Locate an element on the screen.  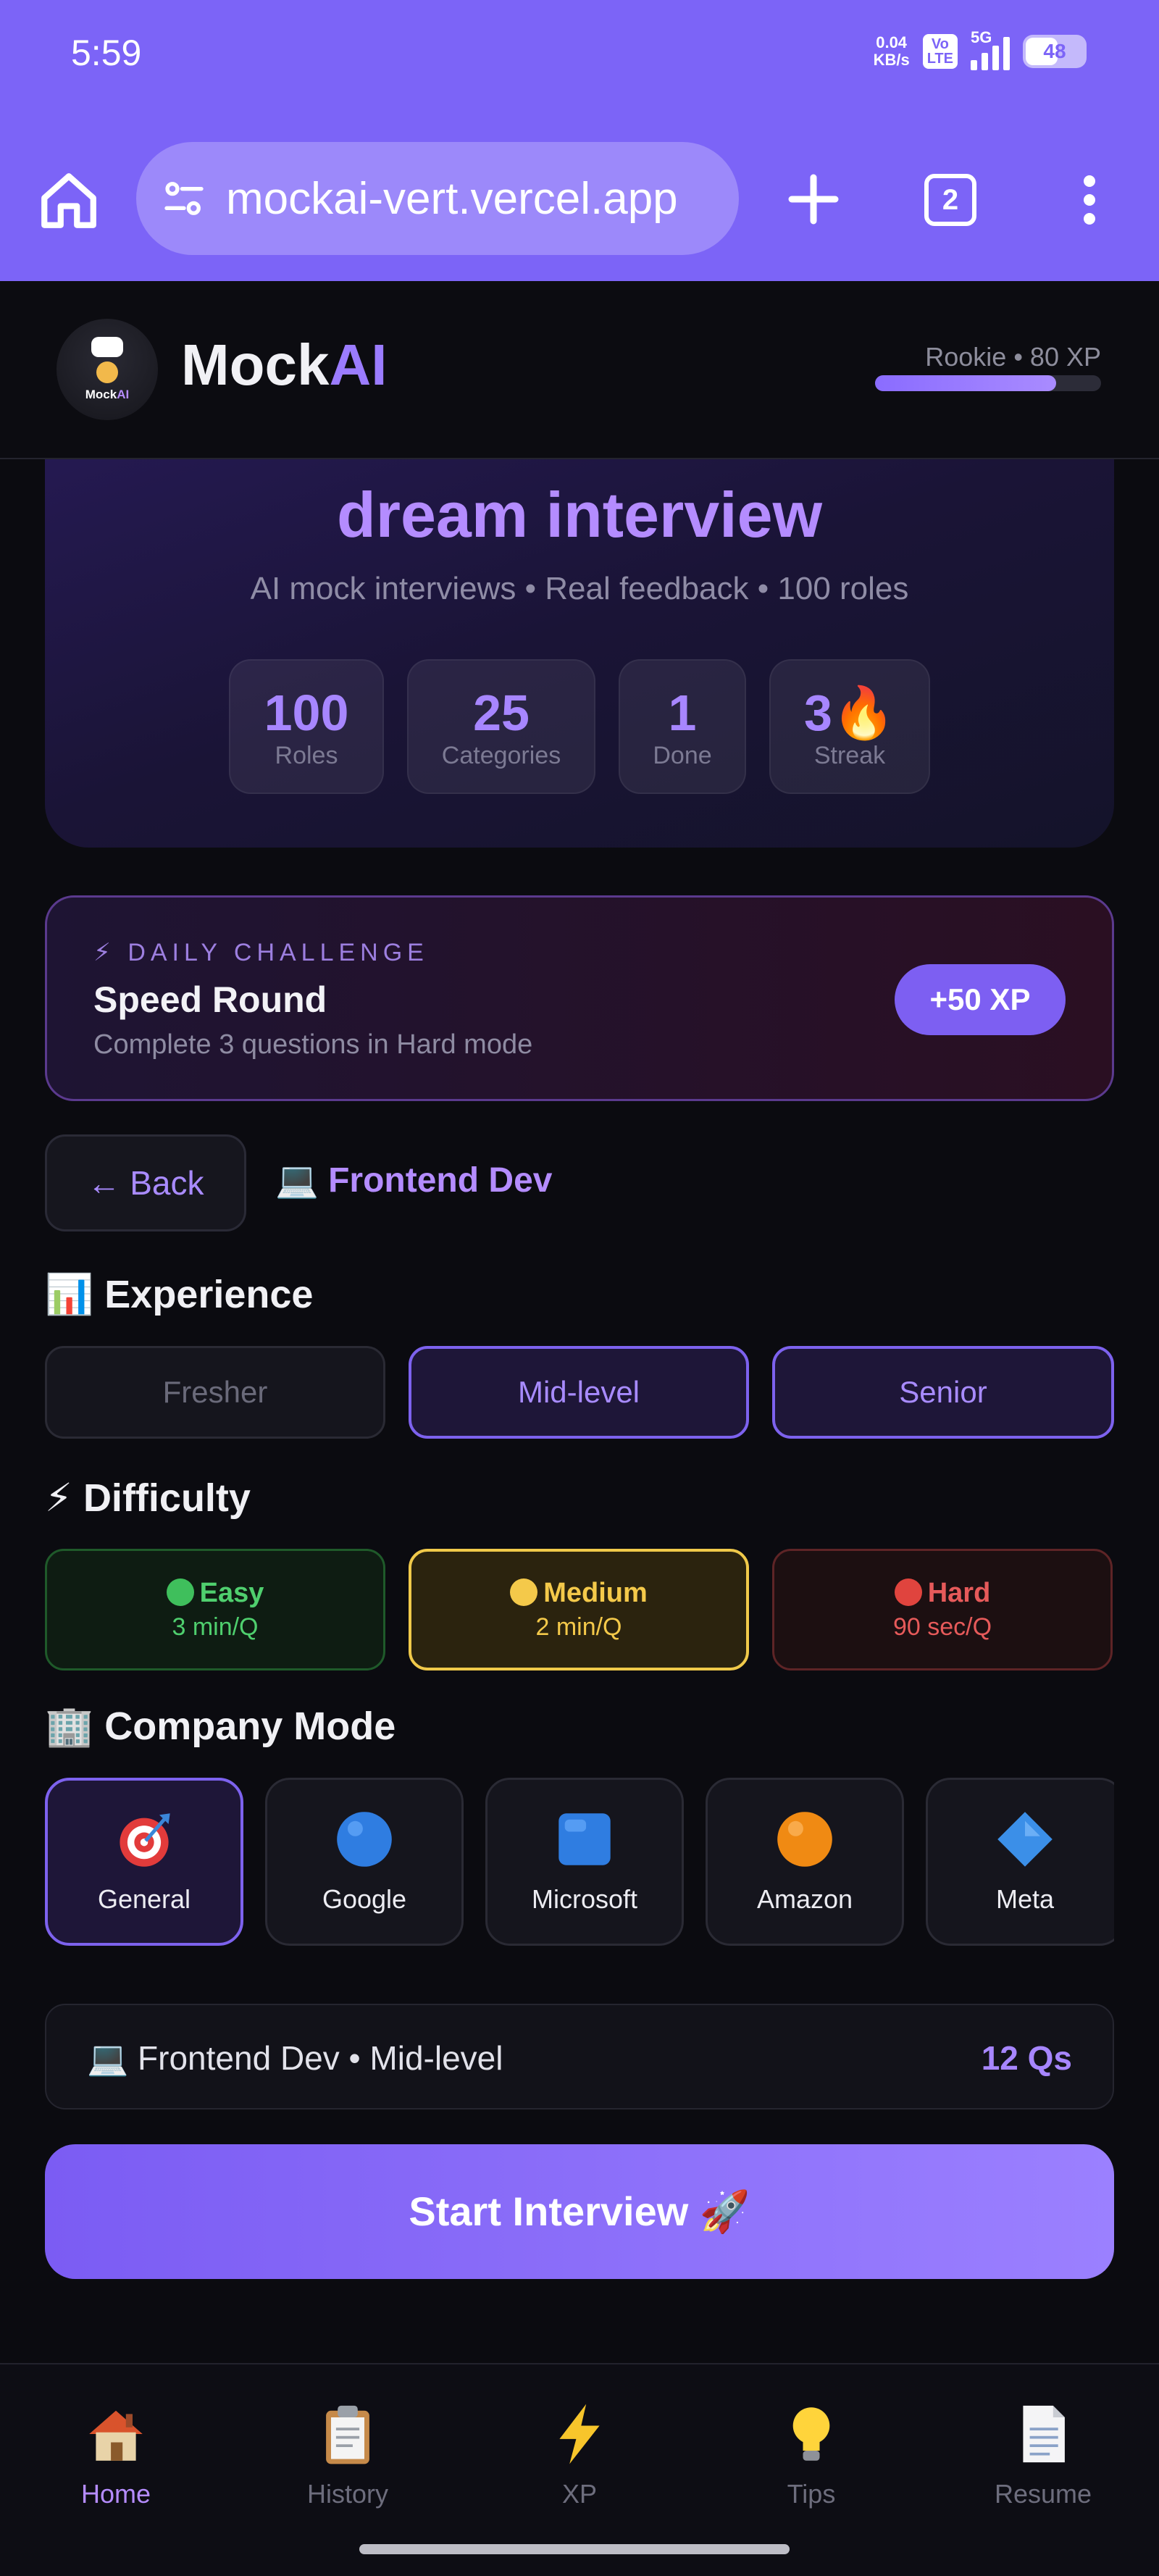
net-speed-indicator: 0.04 KB/s is located at coordinates (892, 51).